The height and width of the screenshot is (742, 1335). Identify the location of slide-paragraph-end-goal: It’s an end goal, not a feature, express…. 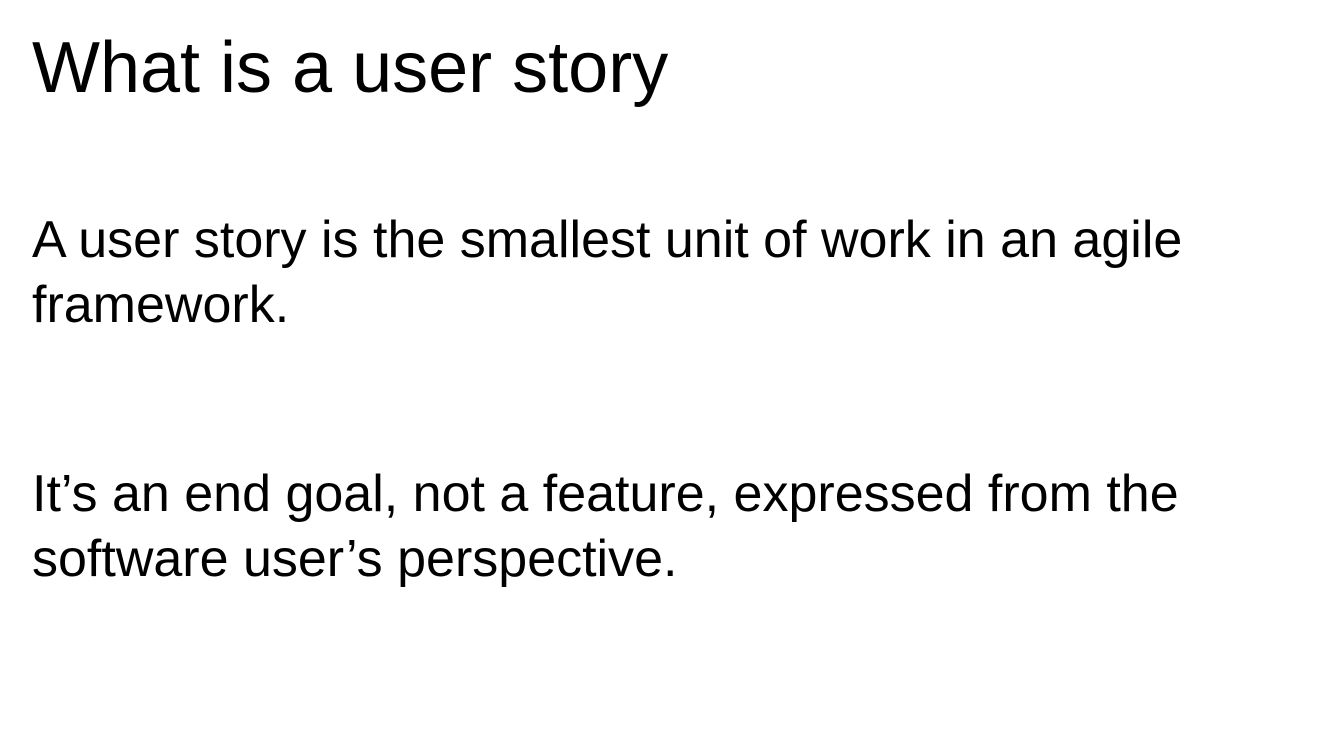
(605, 526).